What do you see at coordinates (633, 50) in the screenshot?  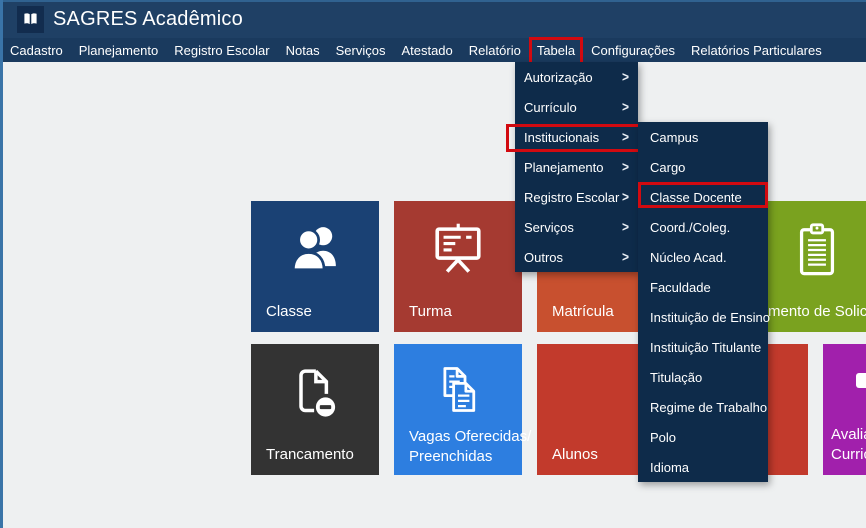 I see `menu-item-configuracoes: Configurações` at bounding box center [633, 50].